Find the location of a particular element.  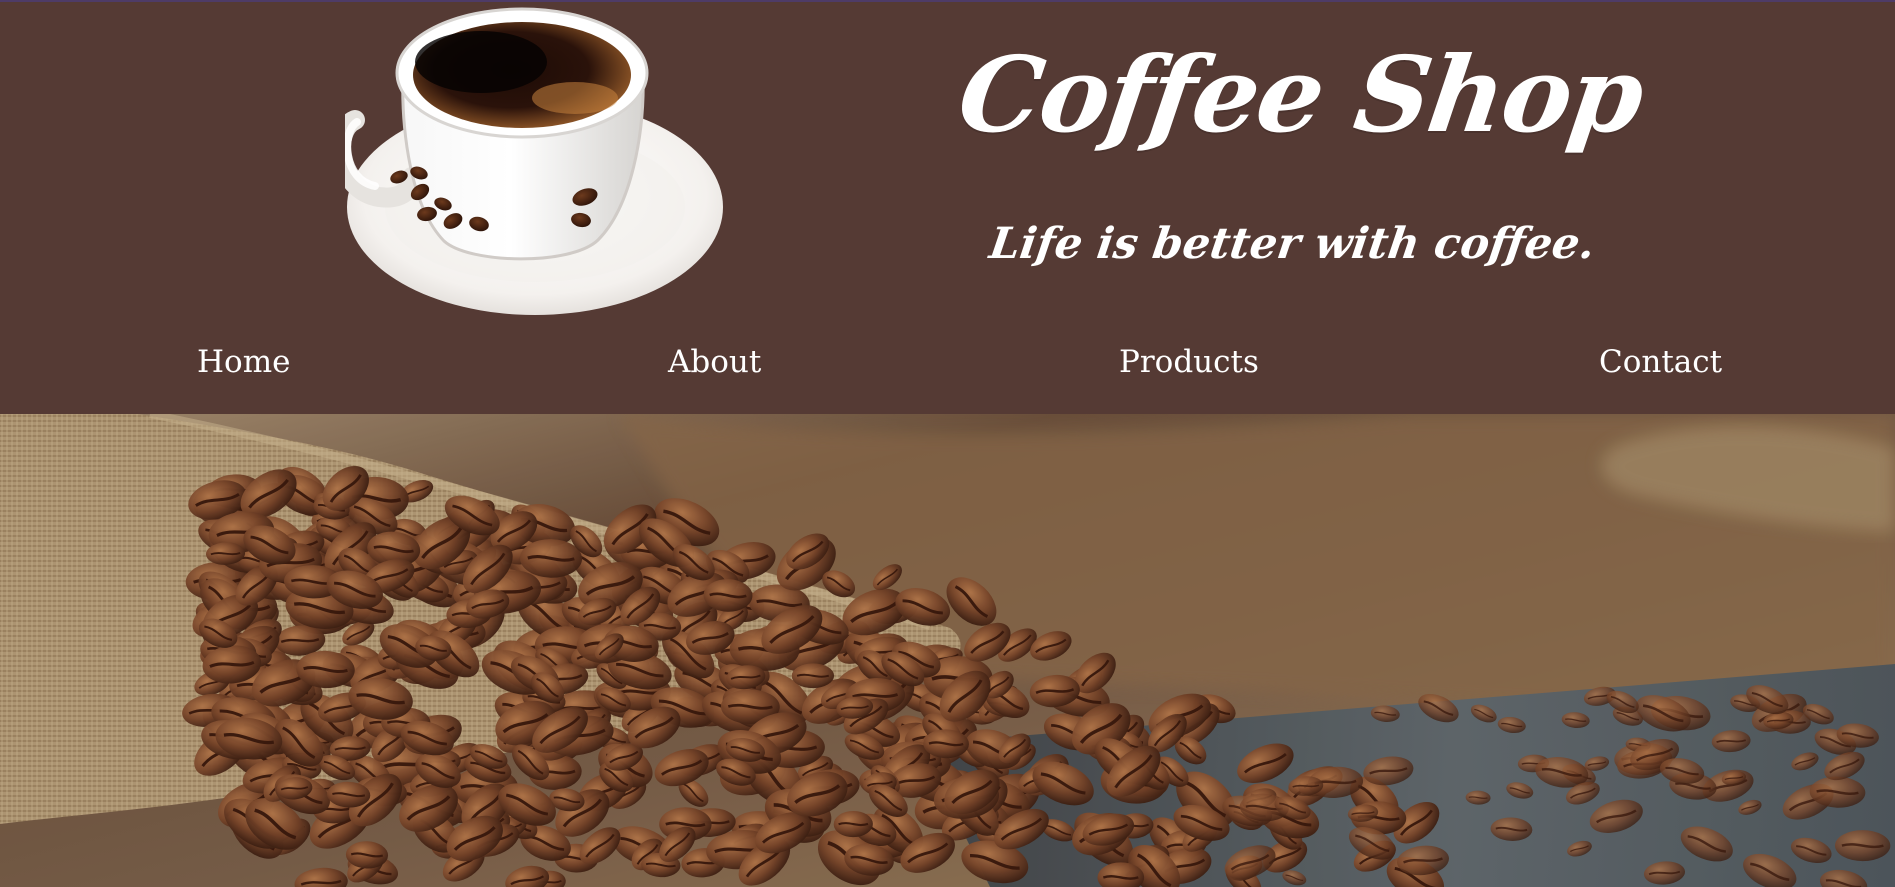

nav-contact: Contact is located at coordinates (1660, 362).